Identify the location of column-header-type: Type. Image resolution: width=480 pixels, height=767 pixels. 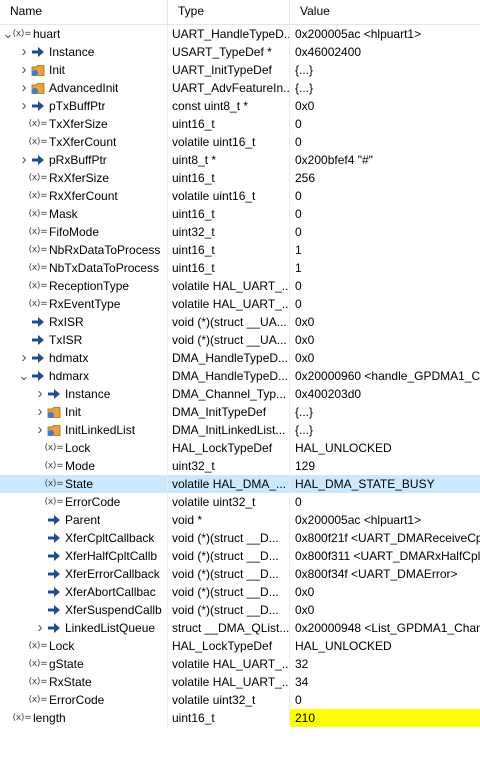
(229, 12).